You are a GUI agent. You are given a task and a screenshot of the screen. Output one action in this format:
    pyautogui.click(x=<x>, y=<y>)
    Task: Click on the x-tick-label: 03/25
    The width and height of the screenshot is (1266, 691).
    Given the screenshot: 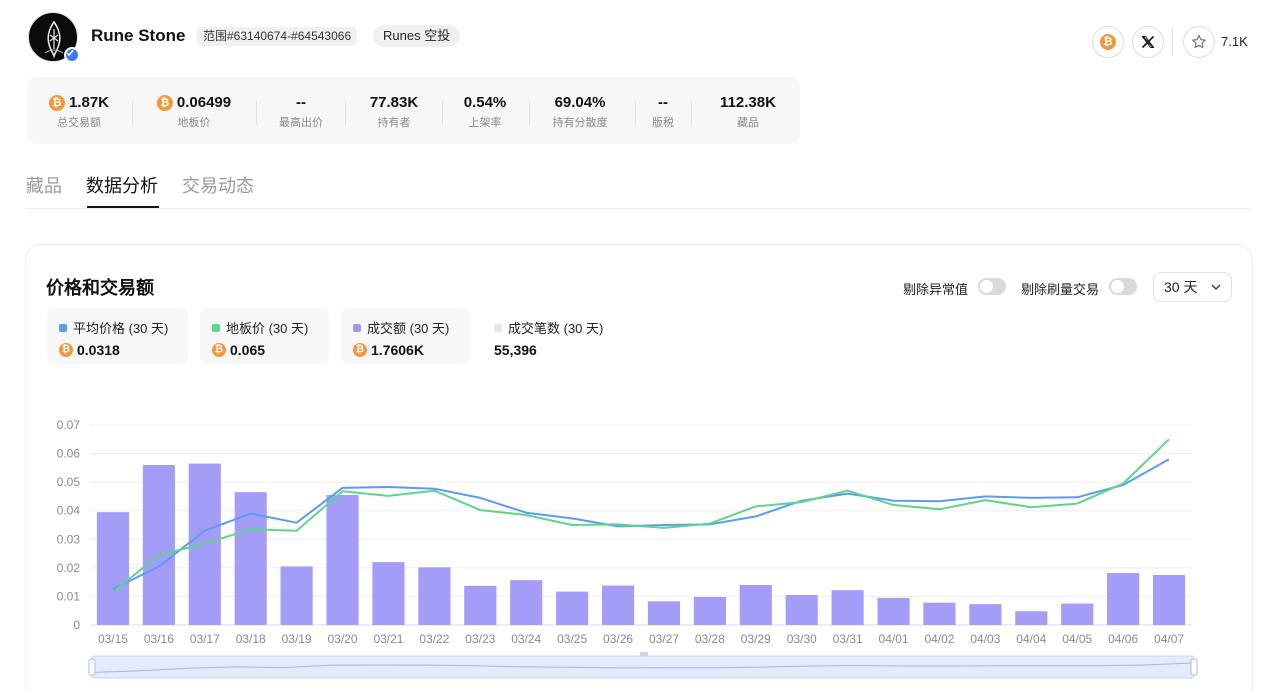 What is the action you would take?
    pyautogui.click(x=572, y=639)
    